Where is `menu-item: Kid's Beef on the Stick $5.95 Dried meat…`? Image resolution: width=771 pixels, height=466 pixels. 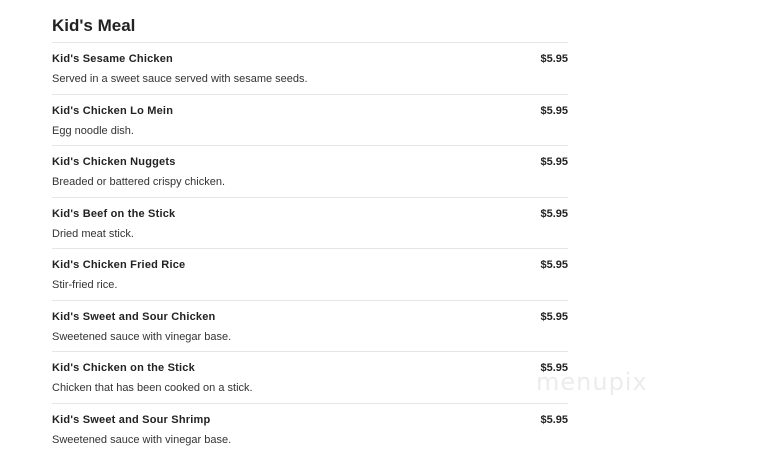
menu-item: Kid's Beef on the Stick $5.95 Dried meat… is located at coordinates (310, 223).